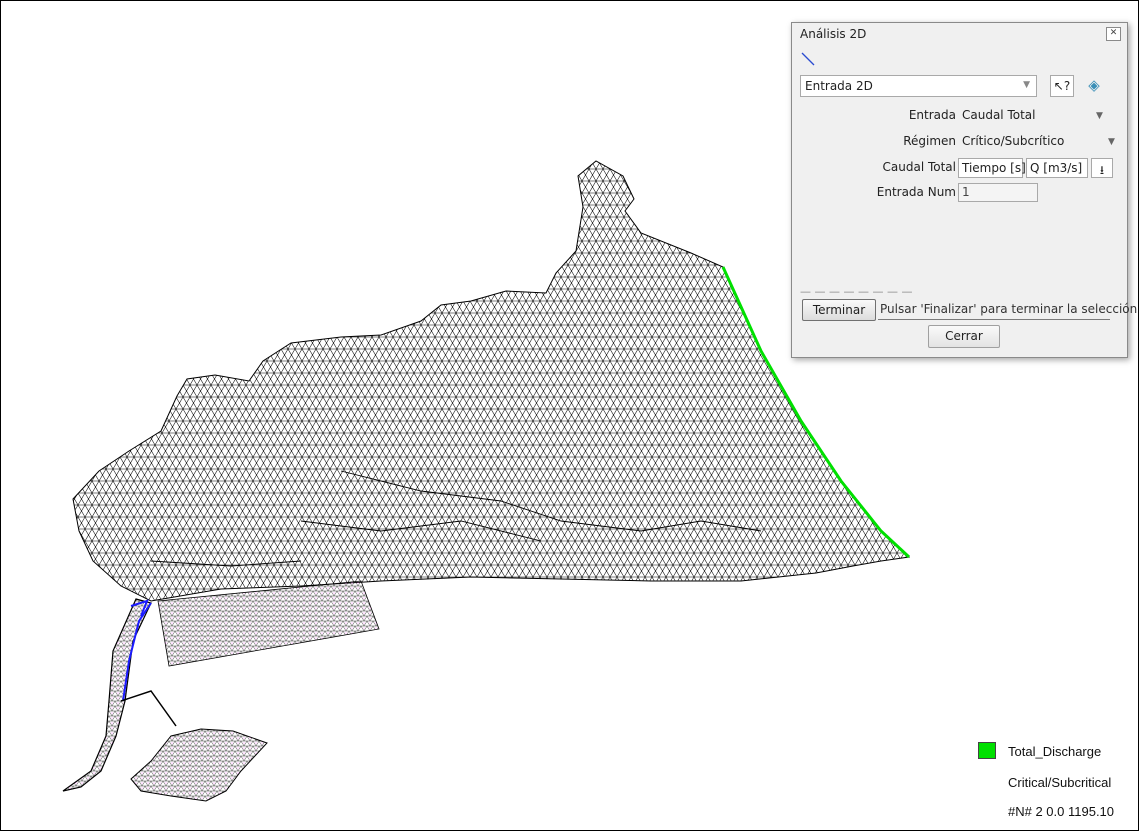  What do you see at coordinates (1062, 86) in the screenshot?
I see `help-pointer-icon: ↖?` at bounding box center [1062, 86].